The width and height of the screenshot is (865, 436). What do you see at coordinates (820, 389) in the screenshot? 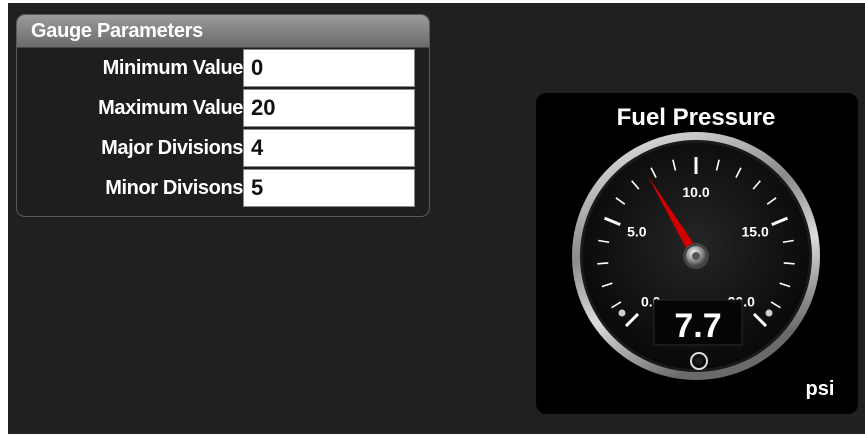
I see `unit-label: psi` at bounding box center [820, 389].